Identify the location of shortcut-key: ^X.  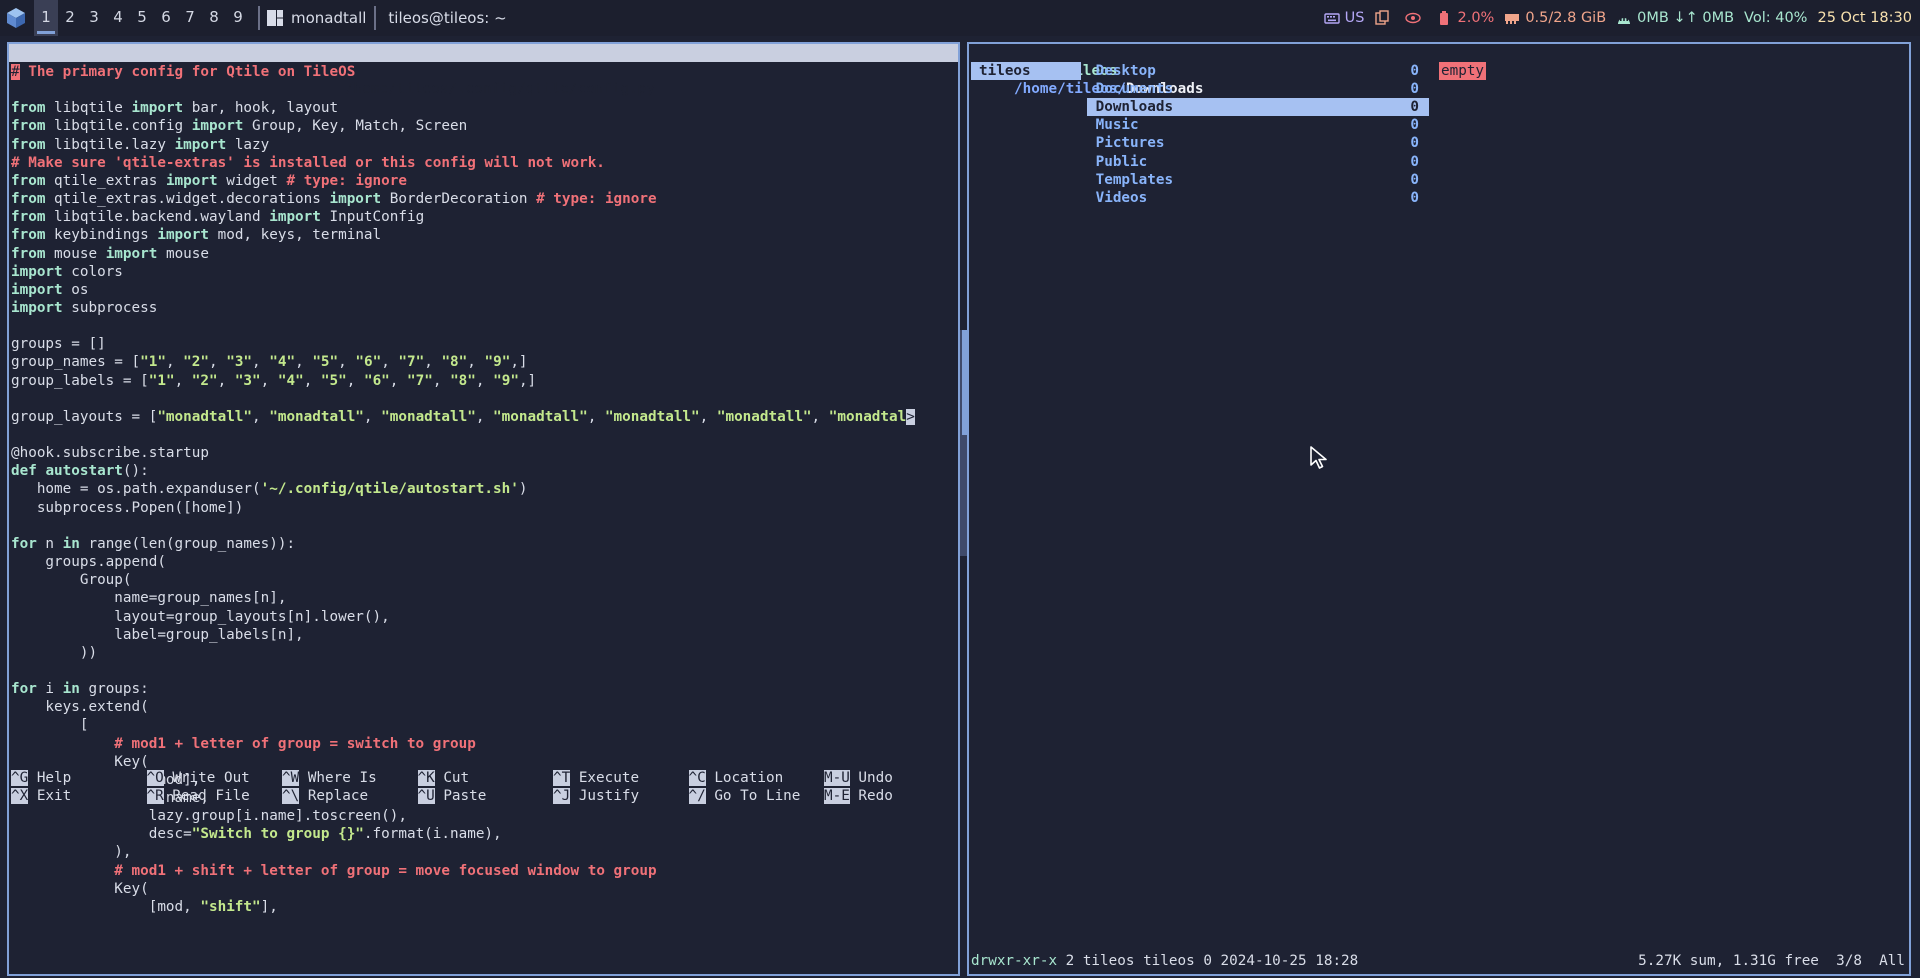
(20, 796).